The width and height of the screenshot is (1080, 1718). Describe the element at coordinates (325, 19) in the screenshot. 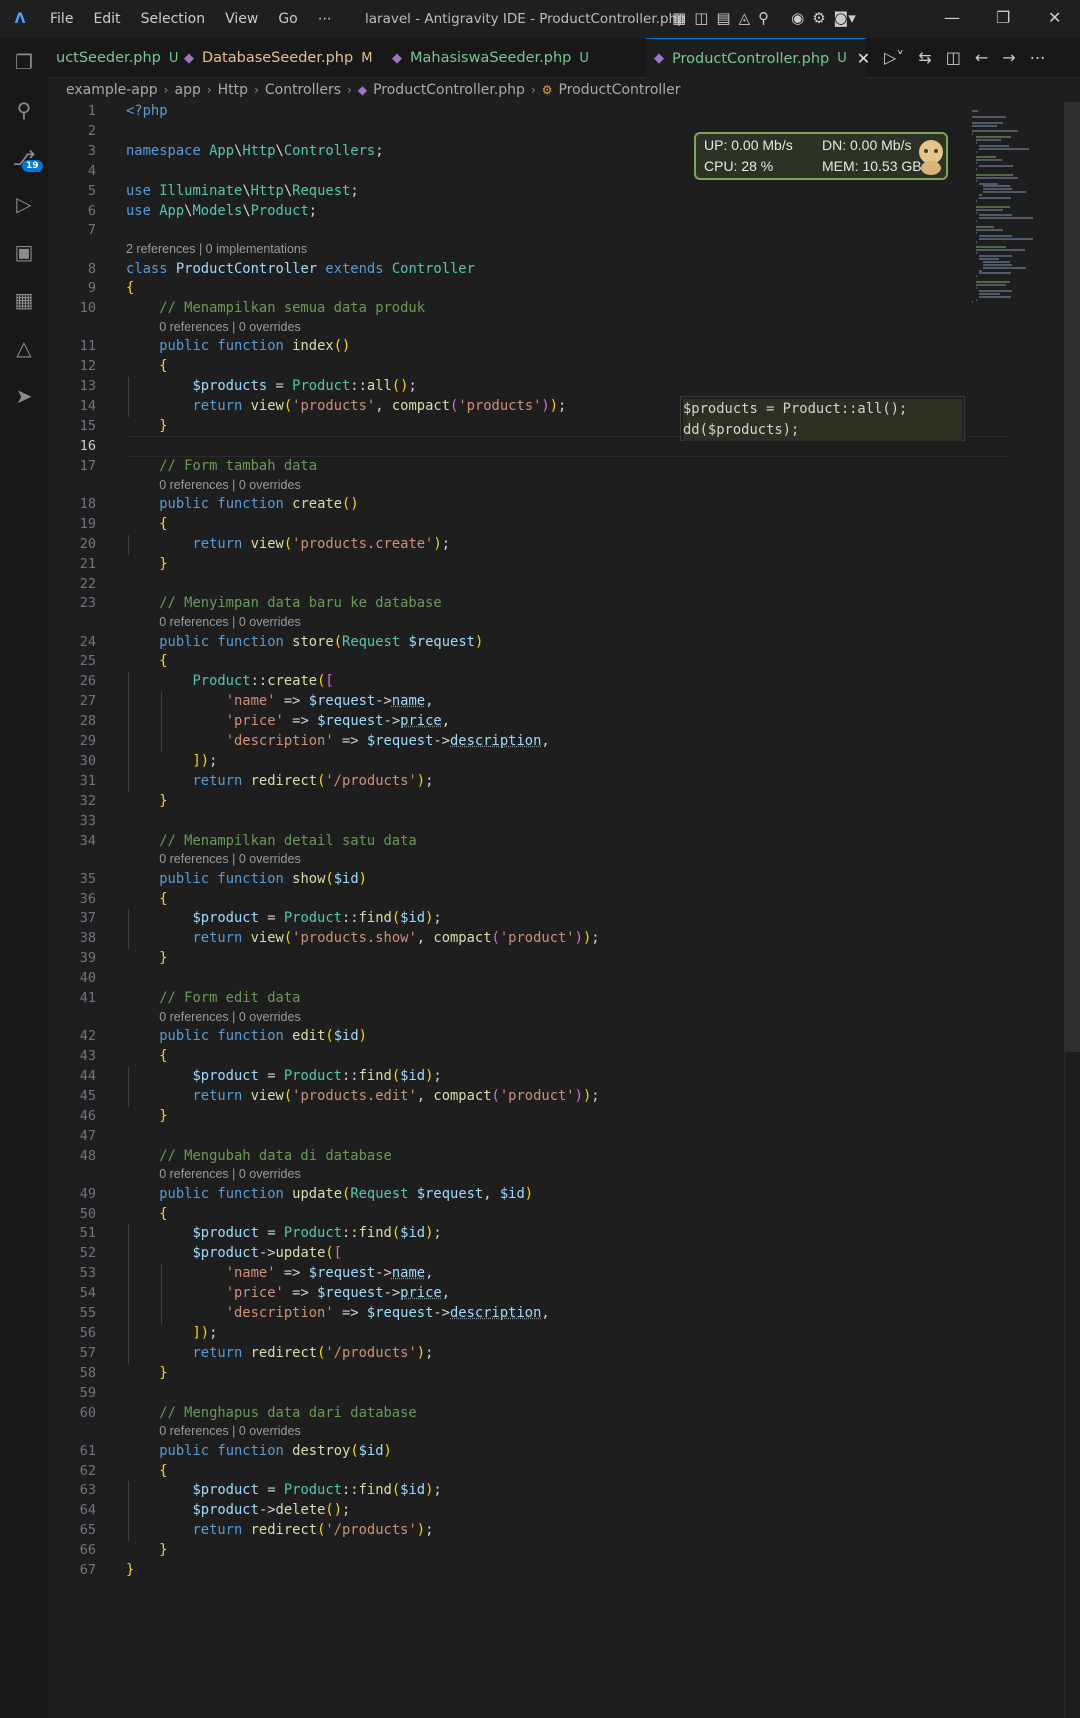

I see `menu-more: ⋯` at that location.